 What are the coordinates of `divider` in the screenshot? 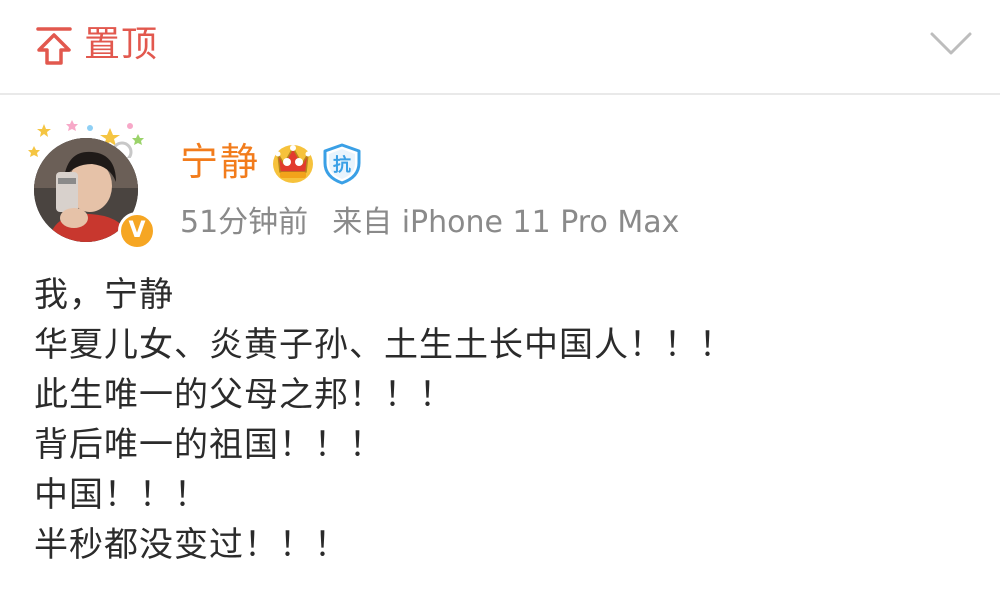 It's located at (500, 94).